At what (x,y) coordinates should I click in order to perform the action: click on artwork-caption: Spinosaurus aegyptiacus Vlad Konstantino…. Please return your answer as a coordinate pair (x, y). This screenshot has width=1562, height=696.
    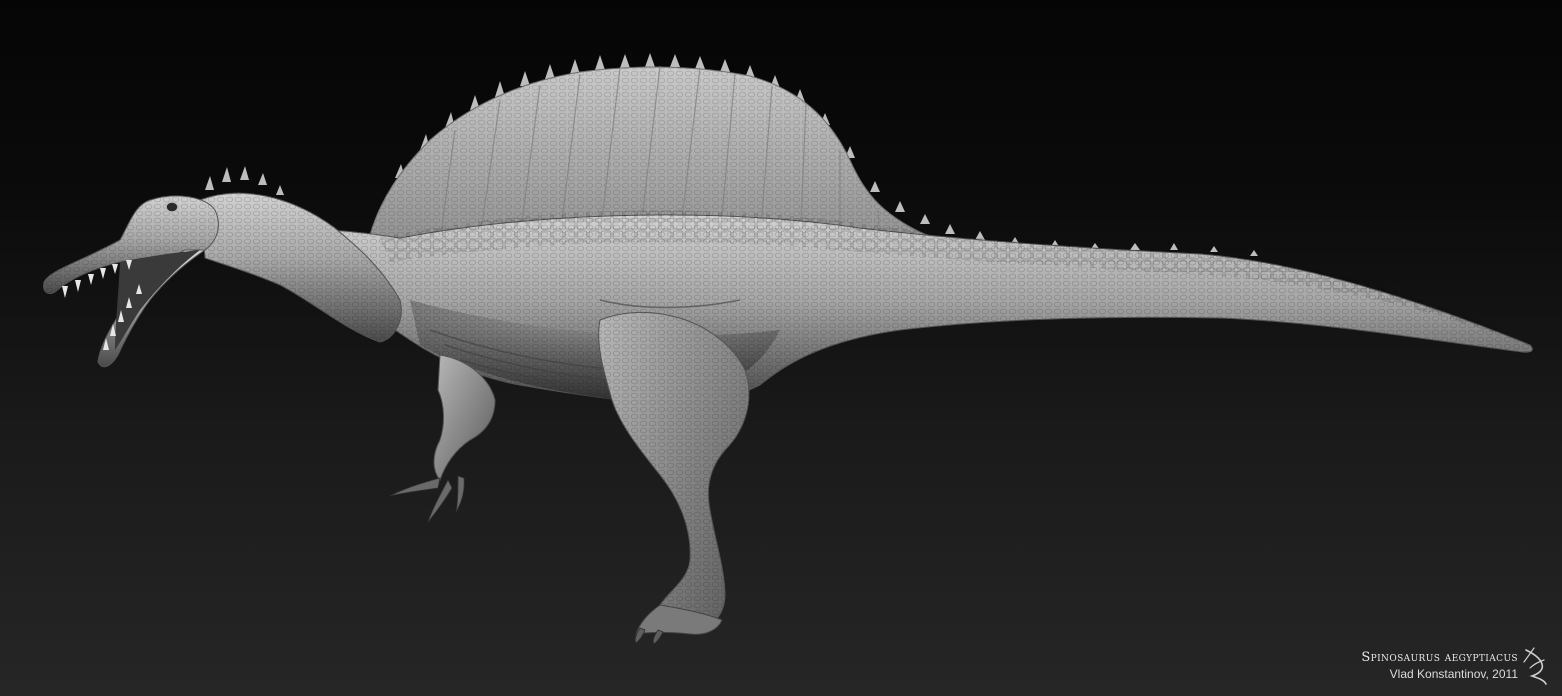
    Looking at the image, I should click on (1439, 665).